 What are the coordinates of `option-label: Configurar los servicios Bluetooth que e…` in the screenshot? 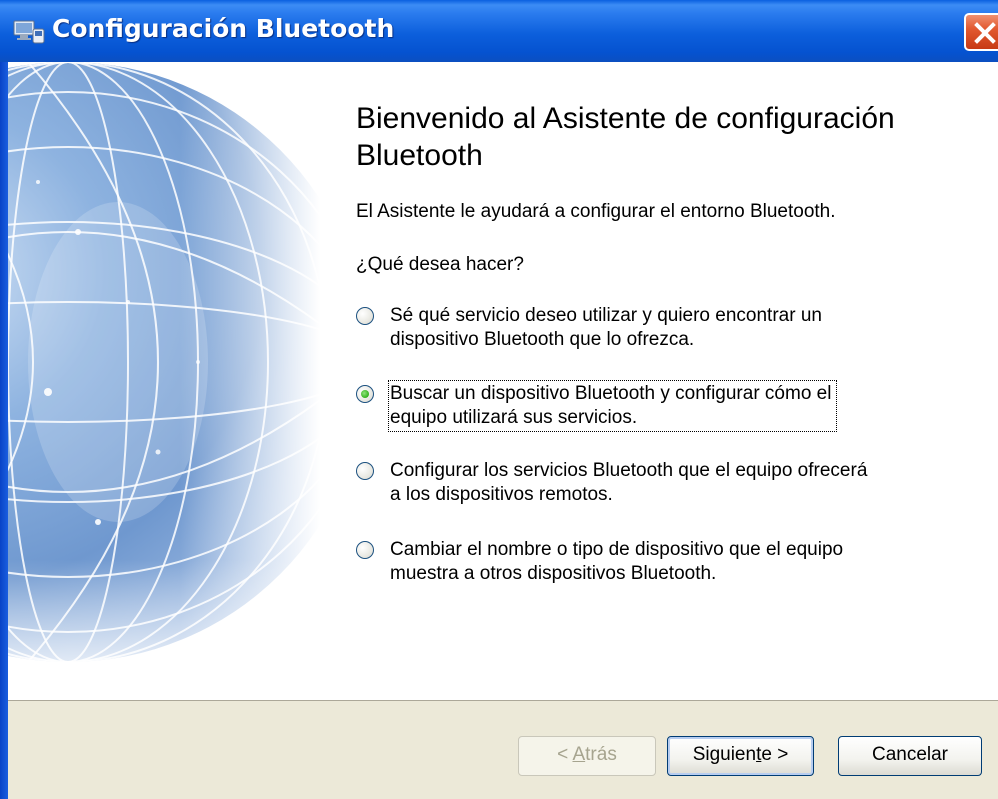 It's located at (628, 483).